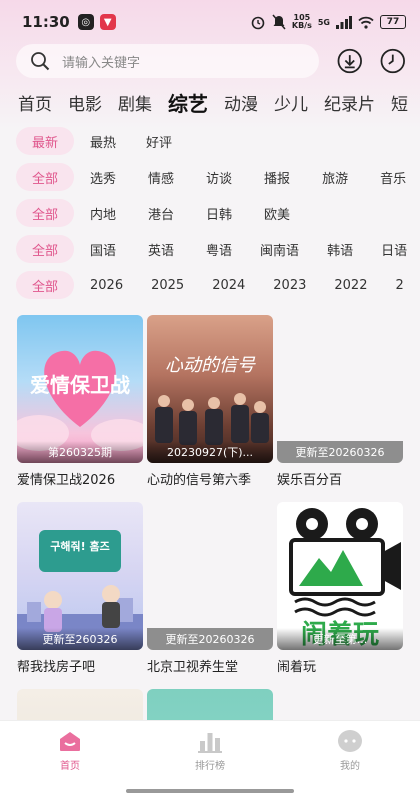  I want to click on app-notification-icon: ◎, so click(85, 22).